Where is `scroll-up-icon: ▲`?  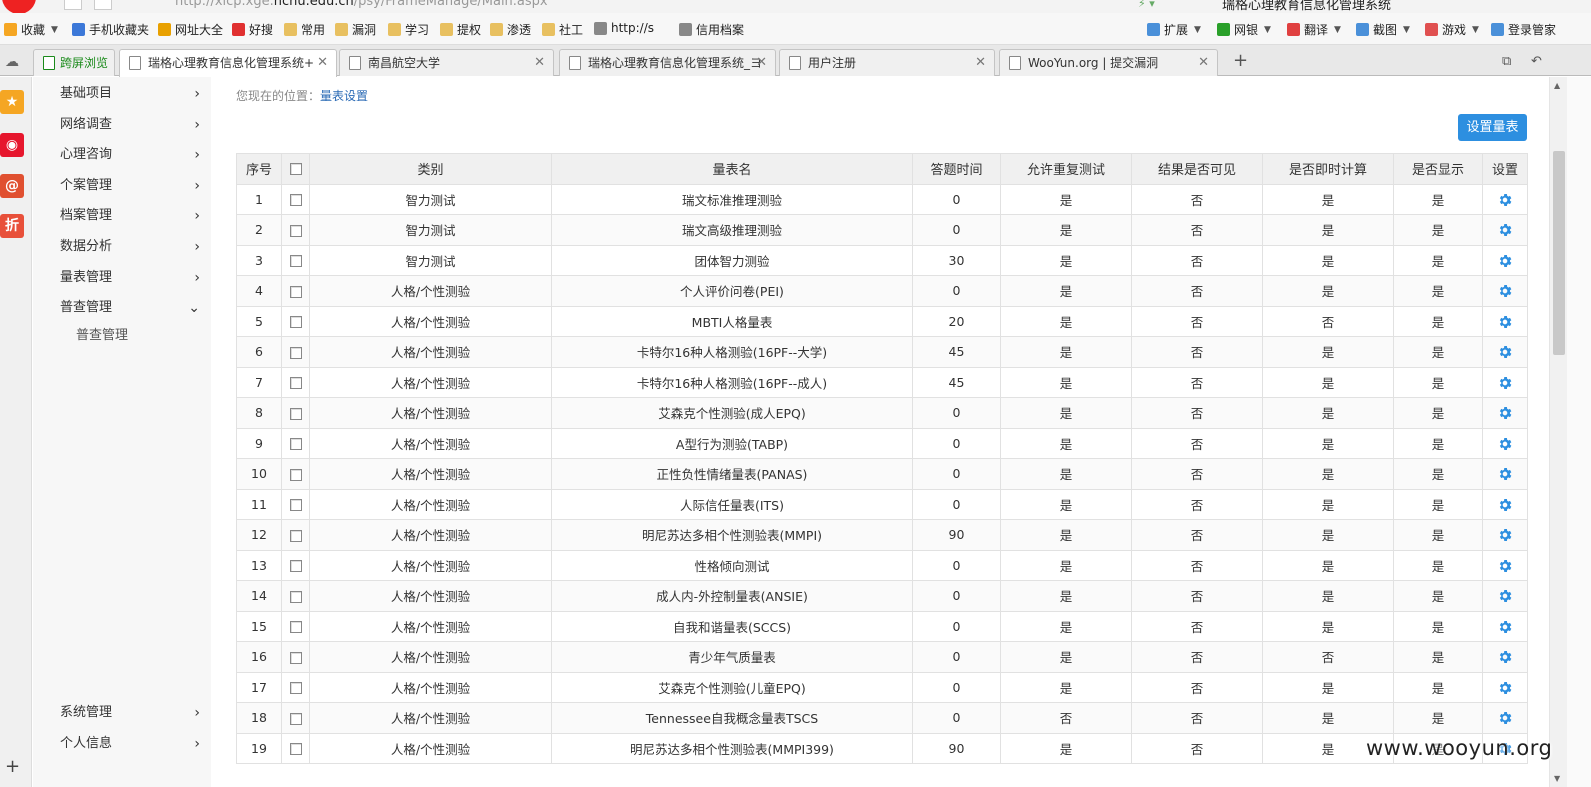
scroll-up-icon: ▲ is located at coordinates (1557, 85).